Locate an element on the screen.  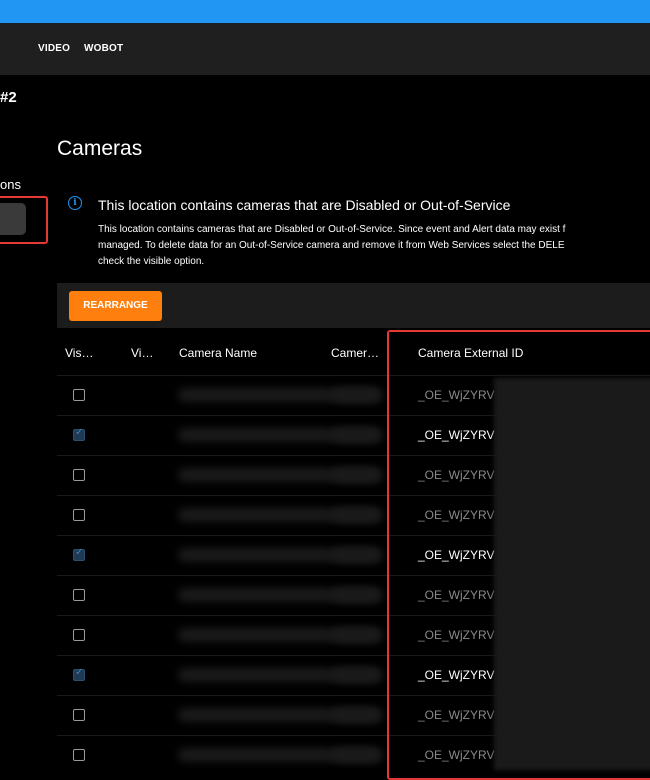
rearrange-button: REARRANGE is located at coordinates (115, 306).